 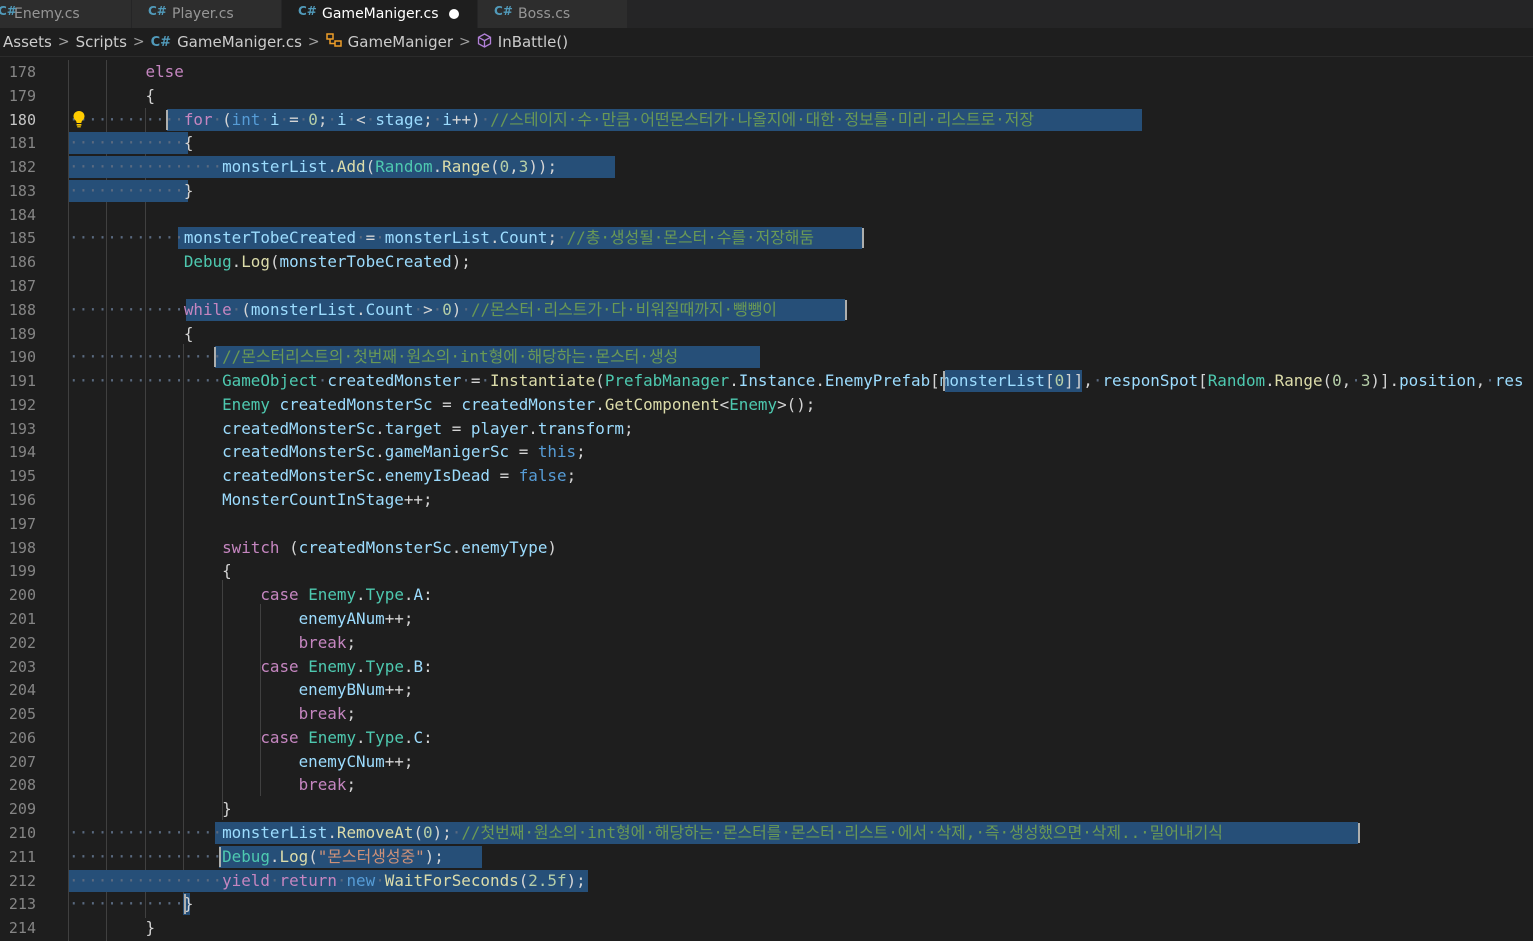 I want to click on code-text: enemyBNum++;, so click(x=356, y=690).